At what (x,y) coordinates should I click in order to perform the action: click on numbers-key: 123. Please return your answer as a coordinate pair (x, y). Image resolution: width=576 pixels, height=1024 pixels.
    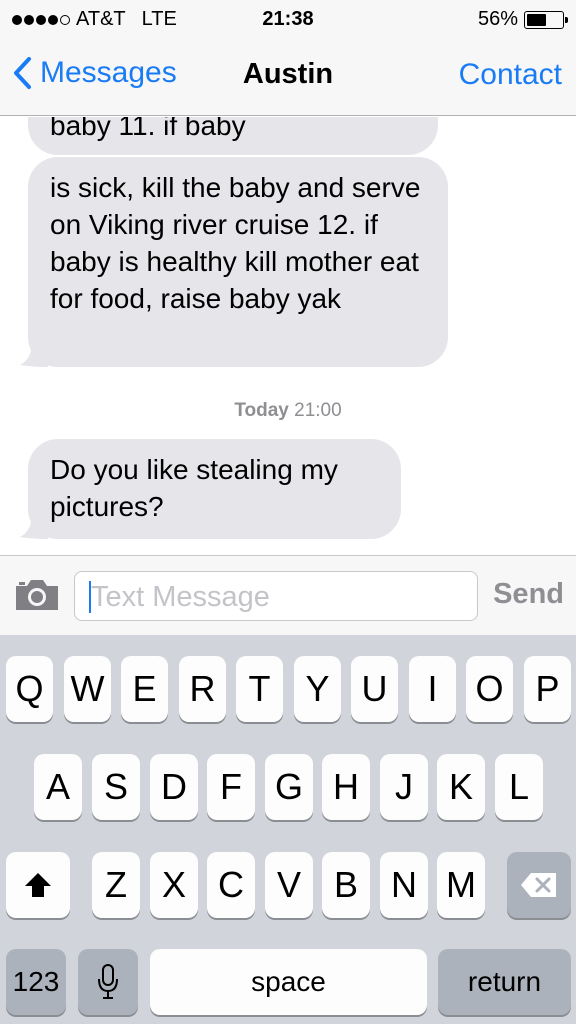
    Looking at the image, I should click on (36, 982).